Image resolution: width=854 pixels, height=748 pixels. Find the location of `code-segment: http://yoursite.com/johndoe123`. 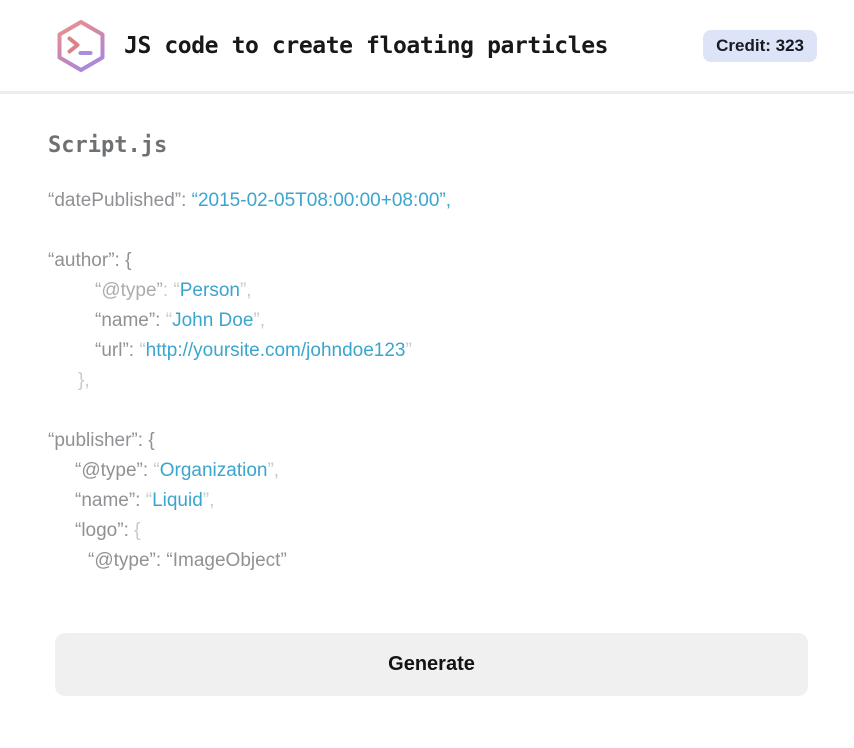

code-segment: http://yoursite.com/johndoe123 is located at coordinates (275, 350).